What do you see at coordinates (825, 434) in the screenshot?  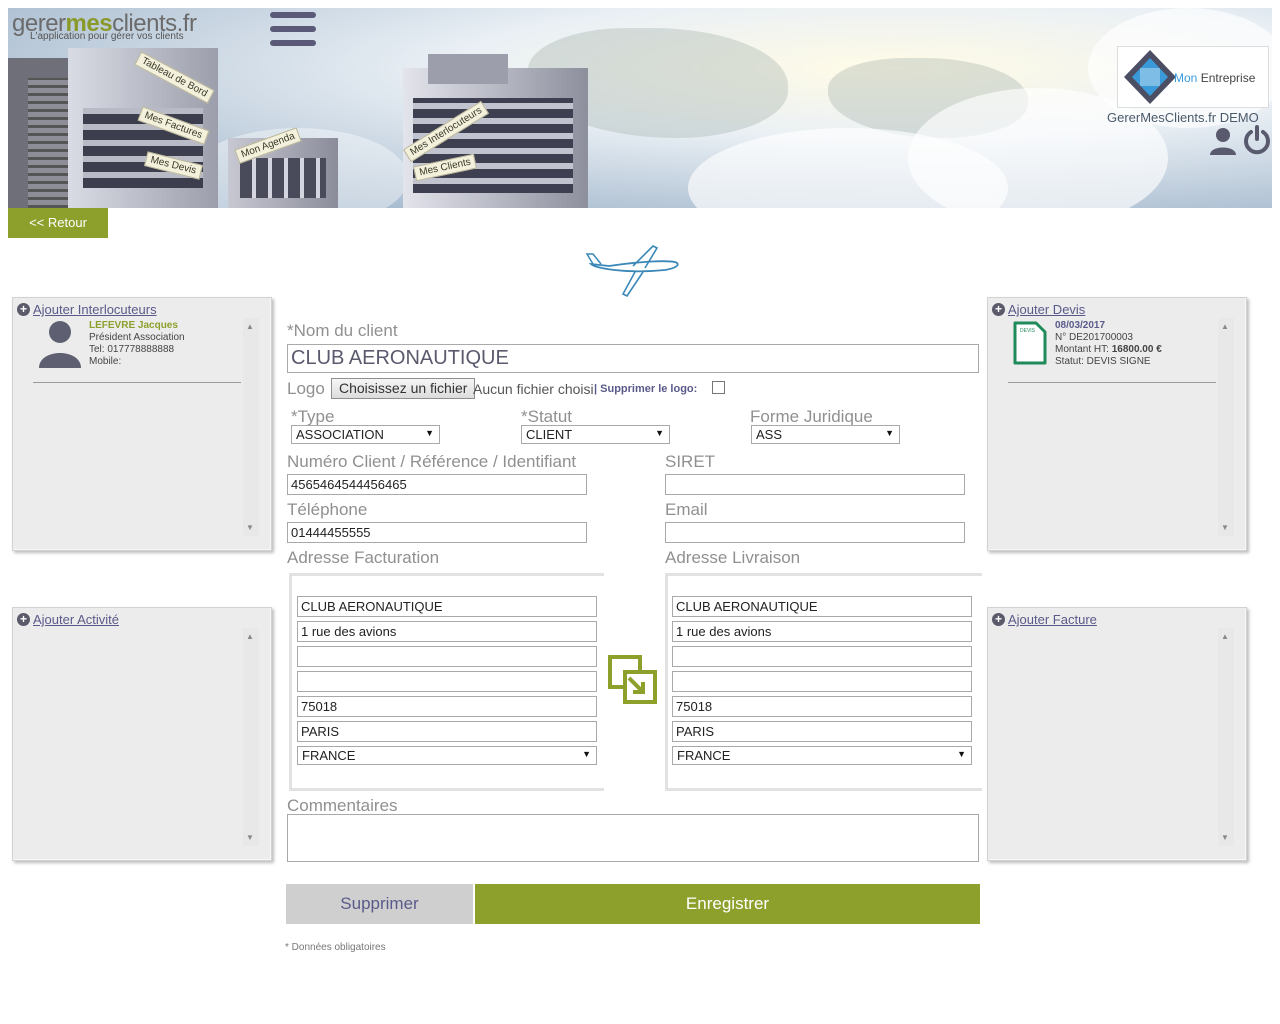 I see `legal-form-select: ASS ▼` at bounding box center [825, 434].